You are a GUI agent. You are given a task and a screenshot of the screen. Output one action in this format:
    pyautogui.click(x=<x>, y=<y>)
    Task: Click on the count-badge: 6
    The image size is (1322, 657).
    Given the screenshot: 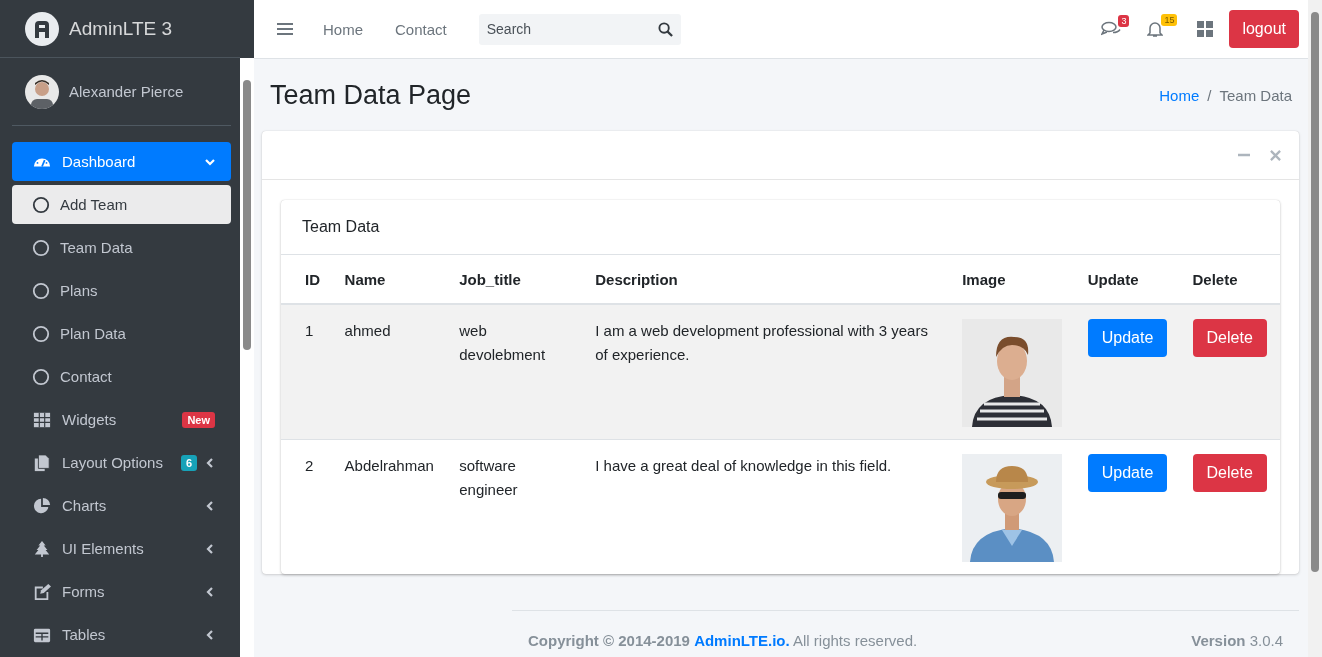 What is the action you would take?
    pyautogui.click(x=188, y=462)
    